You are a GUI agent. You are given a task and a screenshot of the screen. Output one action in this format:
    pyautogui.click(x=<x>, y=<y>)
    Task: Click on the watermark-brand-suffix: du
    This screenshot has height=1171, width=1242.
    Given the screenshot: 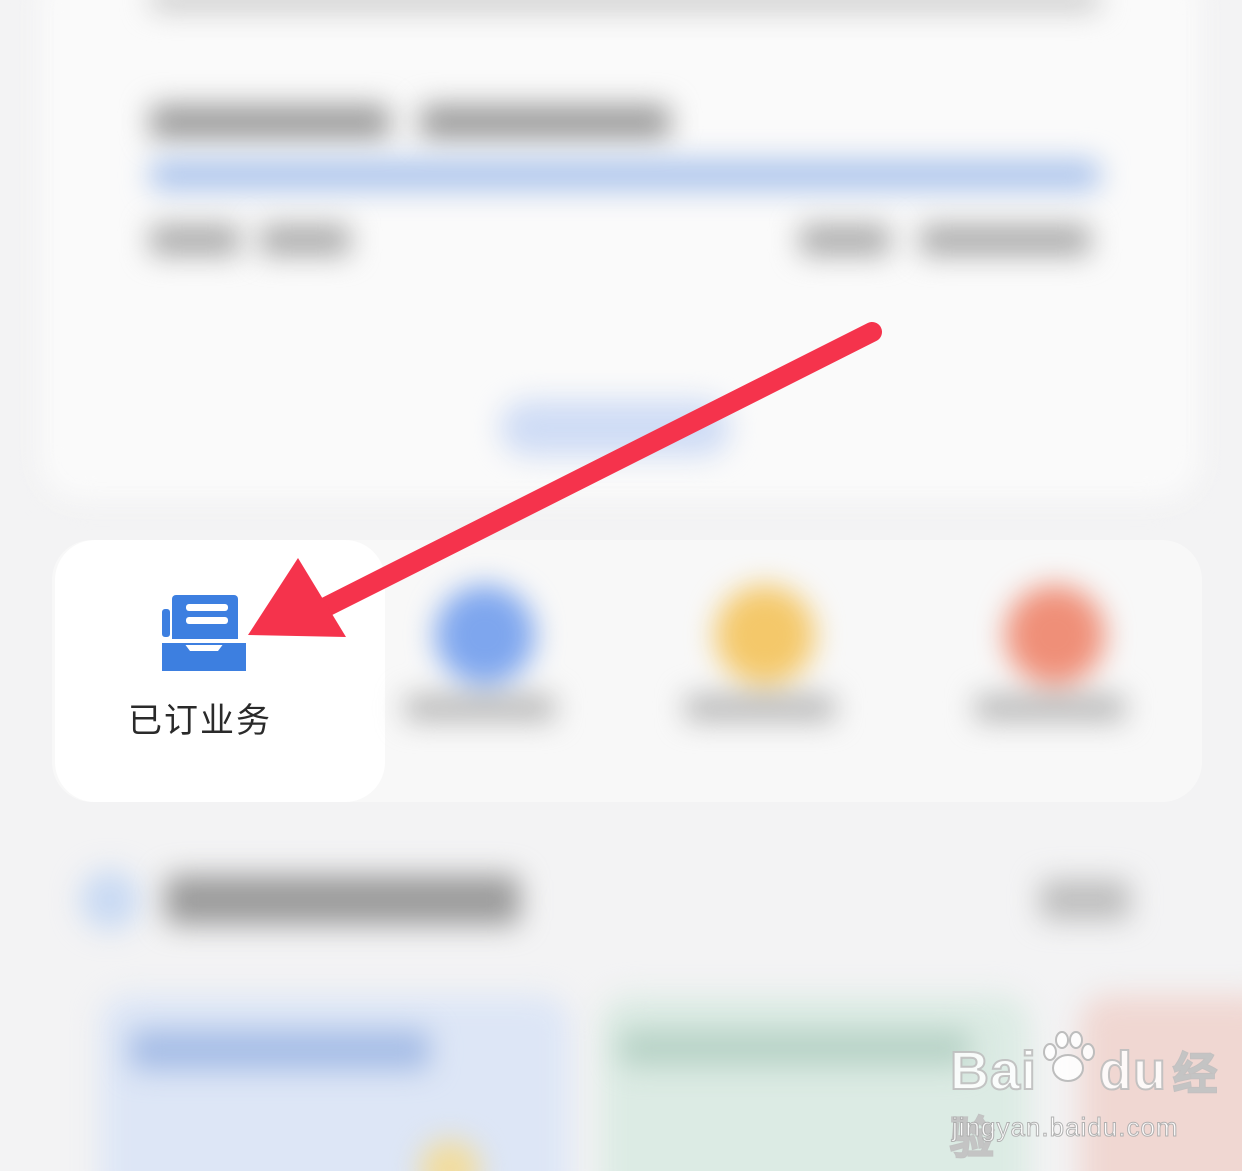 What is the action you would take?
    pyautogui.click(x=1133, y=1071)
    